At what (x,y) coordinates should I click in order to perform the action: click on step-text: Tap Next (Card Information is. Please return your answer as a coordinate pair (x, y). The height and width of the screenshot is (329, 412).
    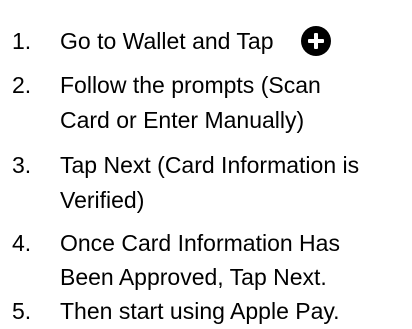
    Looking at the image, I should click on (210, 165).